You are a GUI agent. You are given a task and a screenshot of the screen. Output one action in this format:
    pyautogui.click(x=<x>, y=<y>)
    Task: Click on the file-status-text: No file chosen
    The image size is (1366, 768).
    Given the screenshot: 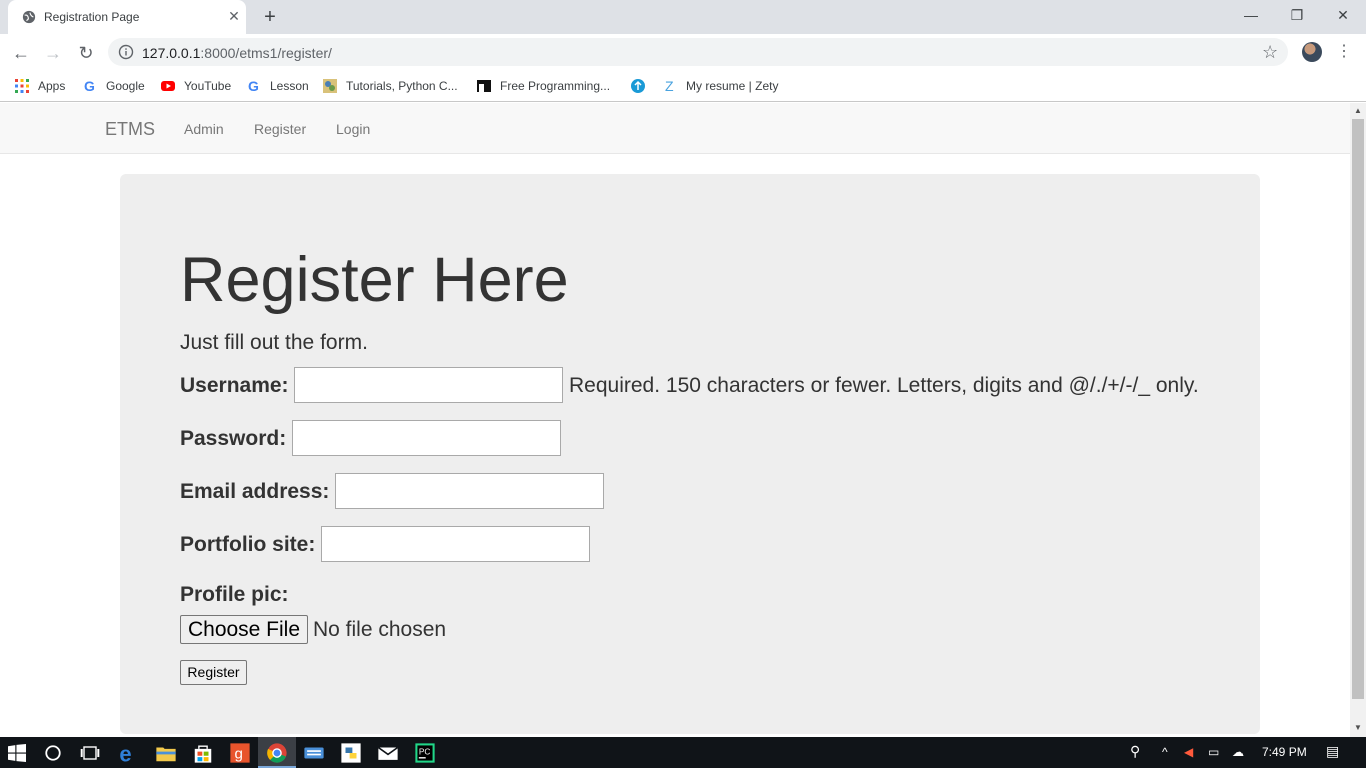 What is the action you would take?
    pyautogui.click(x=380, y=629)
    